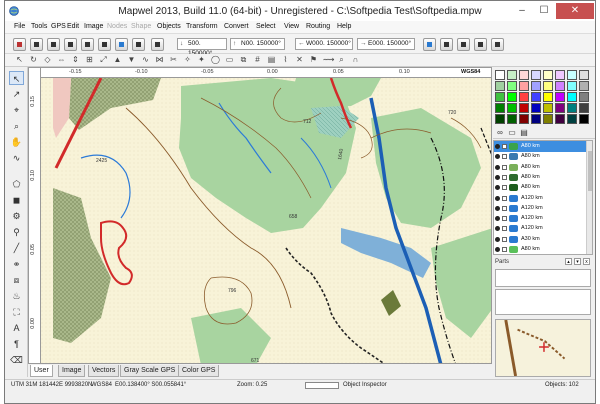 Image resolution: width=600 pixels, height=404 pixels. Describe the element at coordinates (187, 60) in the screenshot. I see `wand-icon: ✧` at that location.